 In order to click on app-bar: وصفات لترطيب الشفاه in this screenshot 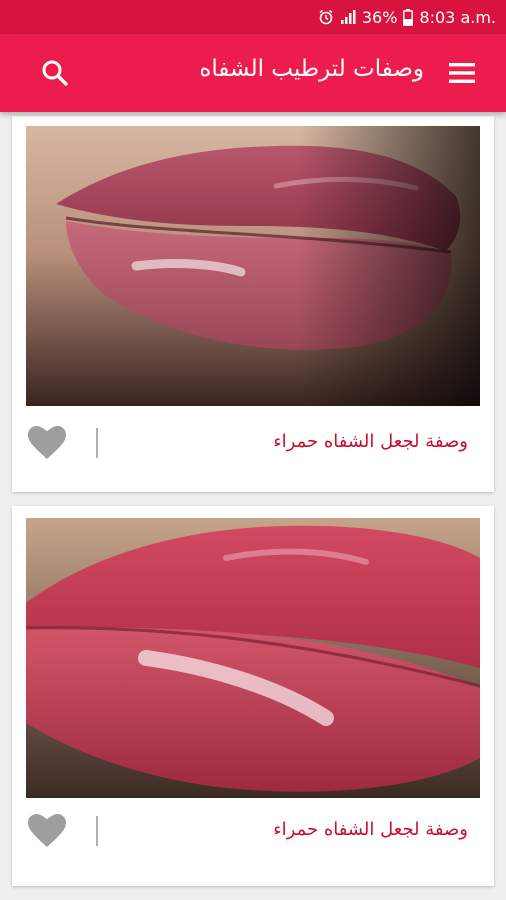, I will do `click(253, 73)`.